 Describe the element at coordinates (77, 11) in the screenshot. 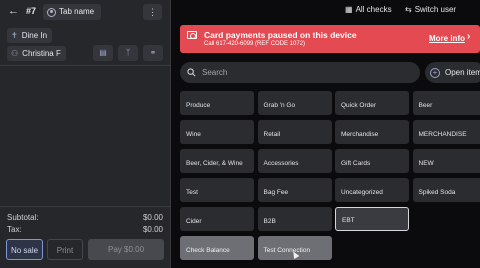

I see `tab-name-label: Tab name` at that location.